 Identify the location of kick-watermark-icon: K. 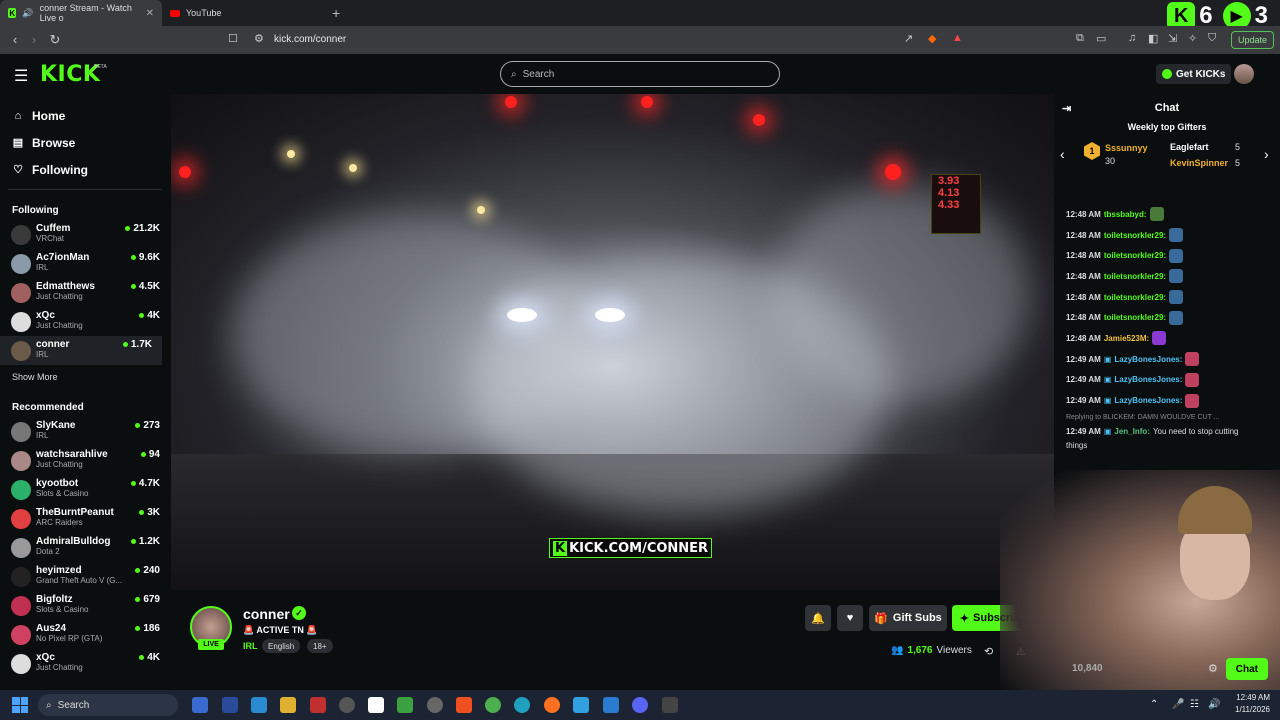
(560, 548).